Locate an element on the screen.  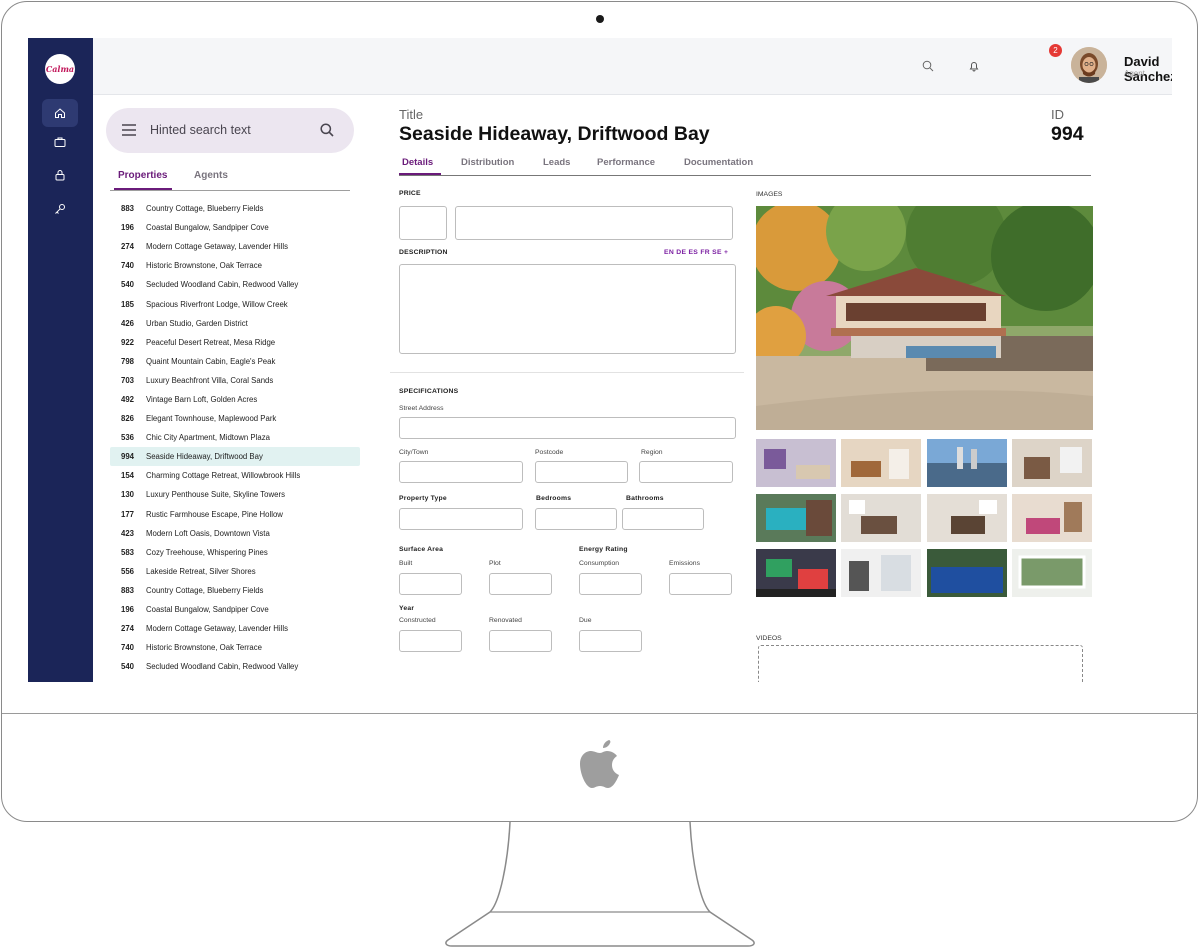
consumption-field is located at coordinates (610, 584).